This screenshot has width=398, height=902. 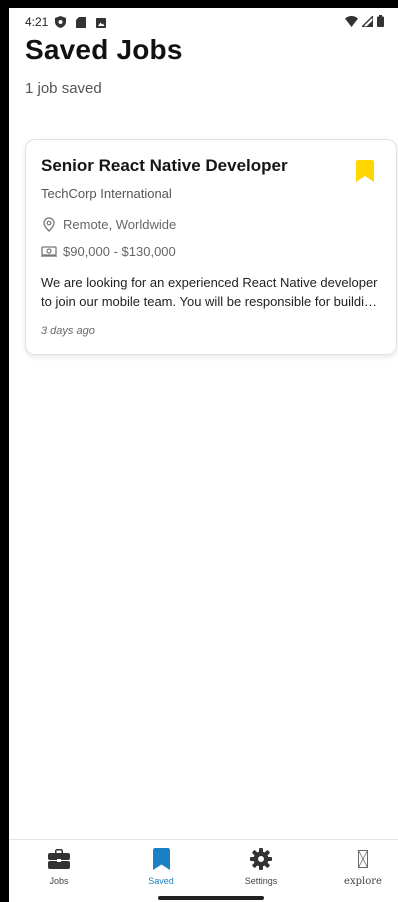 What do you see at coordinates (119, 251) in the screenshot?
I see `job-salary: $90,000 - $130,000` at bounding box center [119, 251].